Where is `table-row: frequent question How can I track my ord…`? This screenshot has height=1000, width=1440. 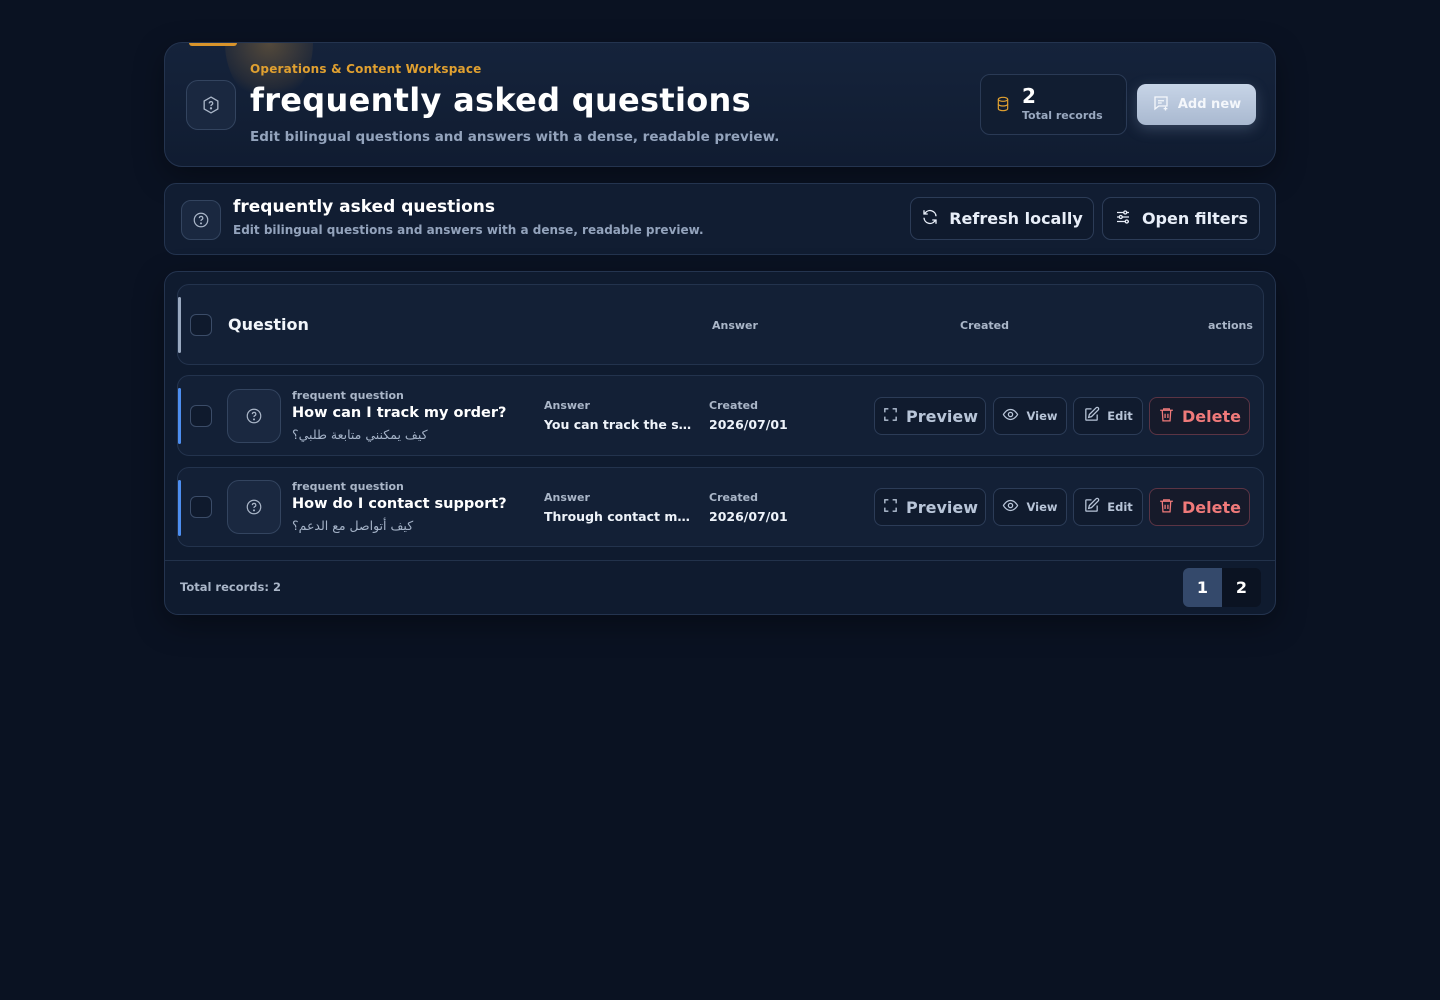
table-row: frequent question How can I track my ord… is located at coordinates (720, 415).